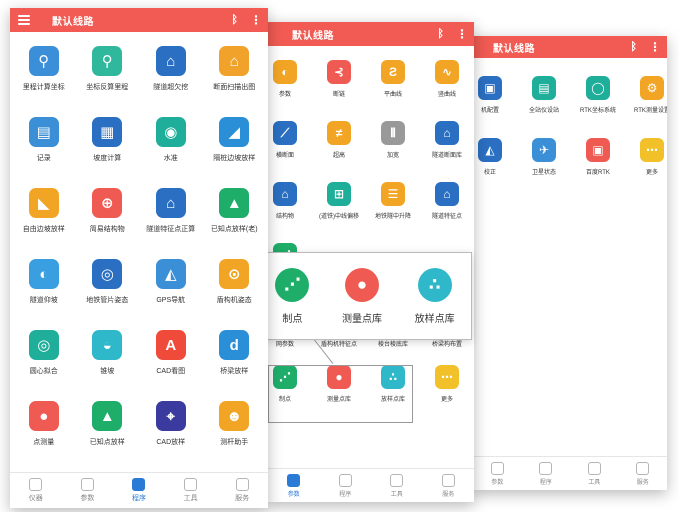  Describe the element at coordinates (108, 146) in the screenshot. I see `app-tile: ▦ 坡度计算` at that location.